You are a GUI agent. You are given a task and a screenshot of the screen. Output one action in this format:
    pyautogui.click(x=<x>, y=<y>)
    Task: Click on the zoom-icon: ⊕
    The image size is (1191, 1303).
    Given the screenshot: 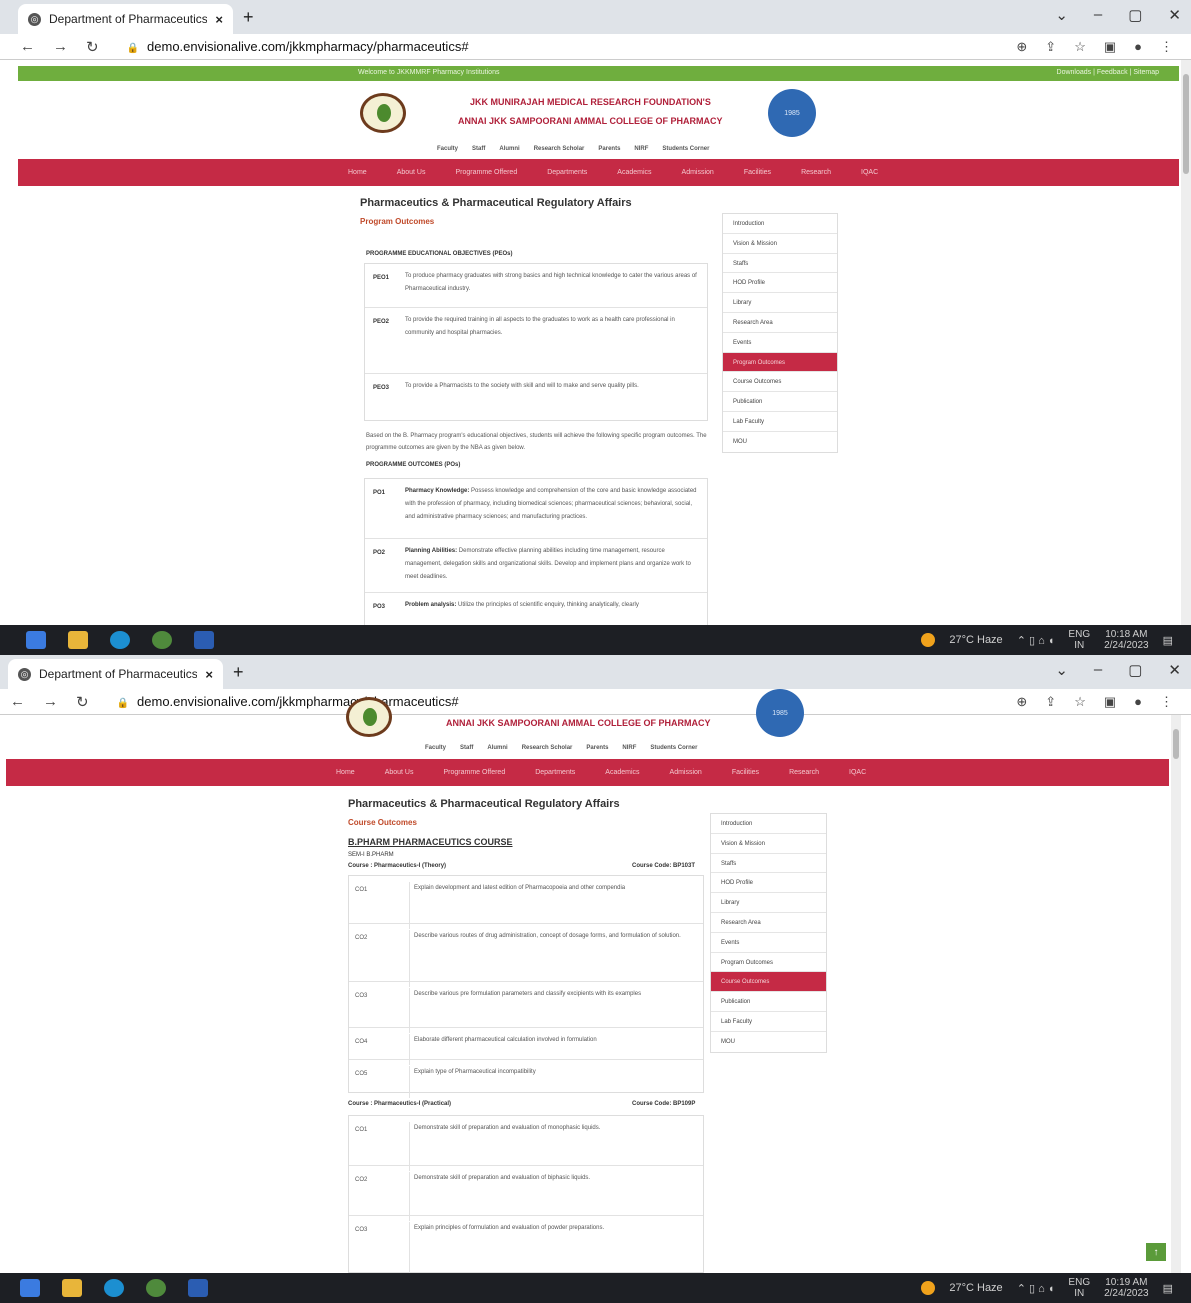 What is the action you would take?
    pyautogui.click(x=1021, y=702)
    